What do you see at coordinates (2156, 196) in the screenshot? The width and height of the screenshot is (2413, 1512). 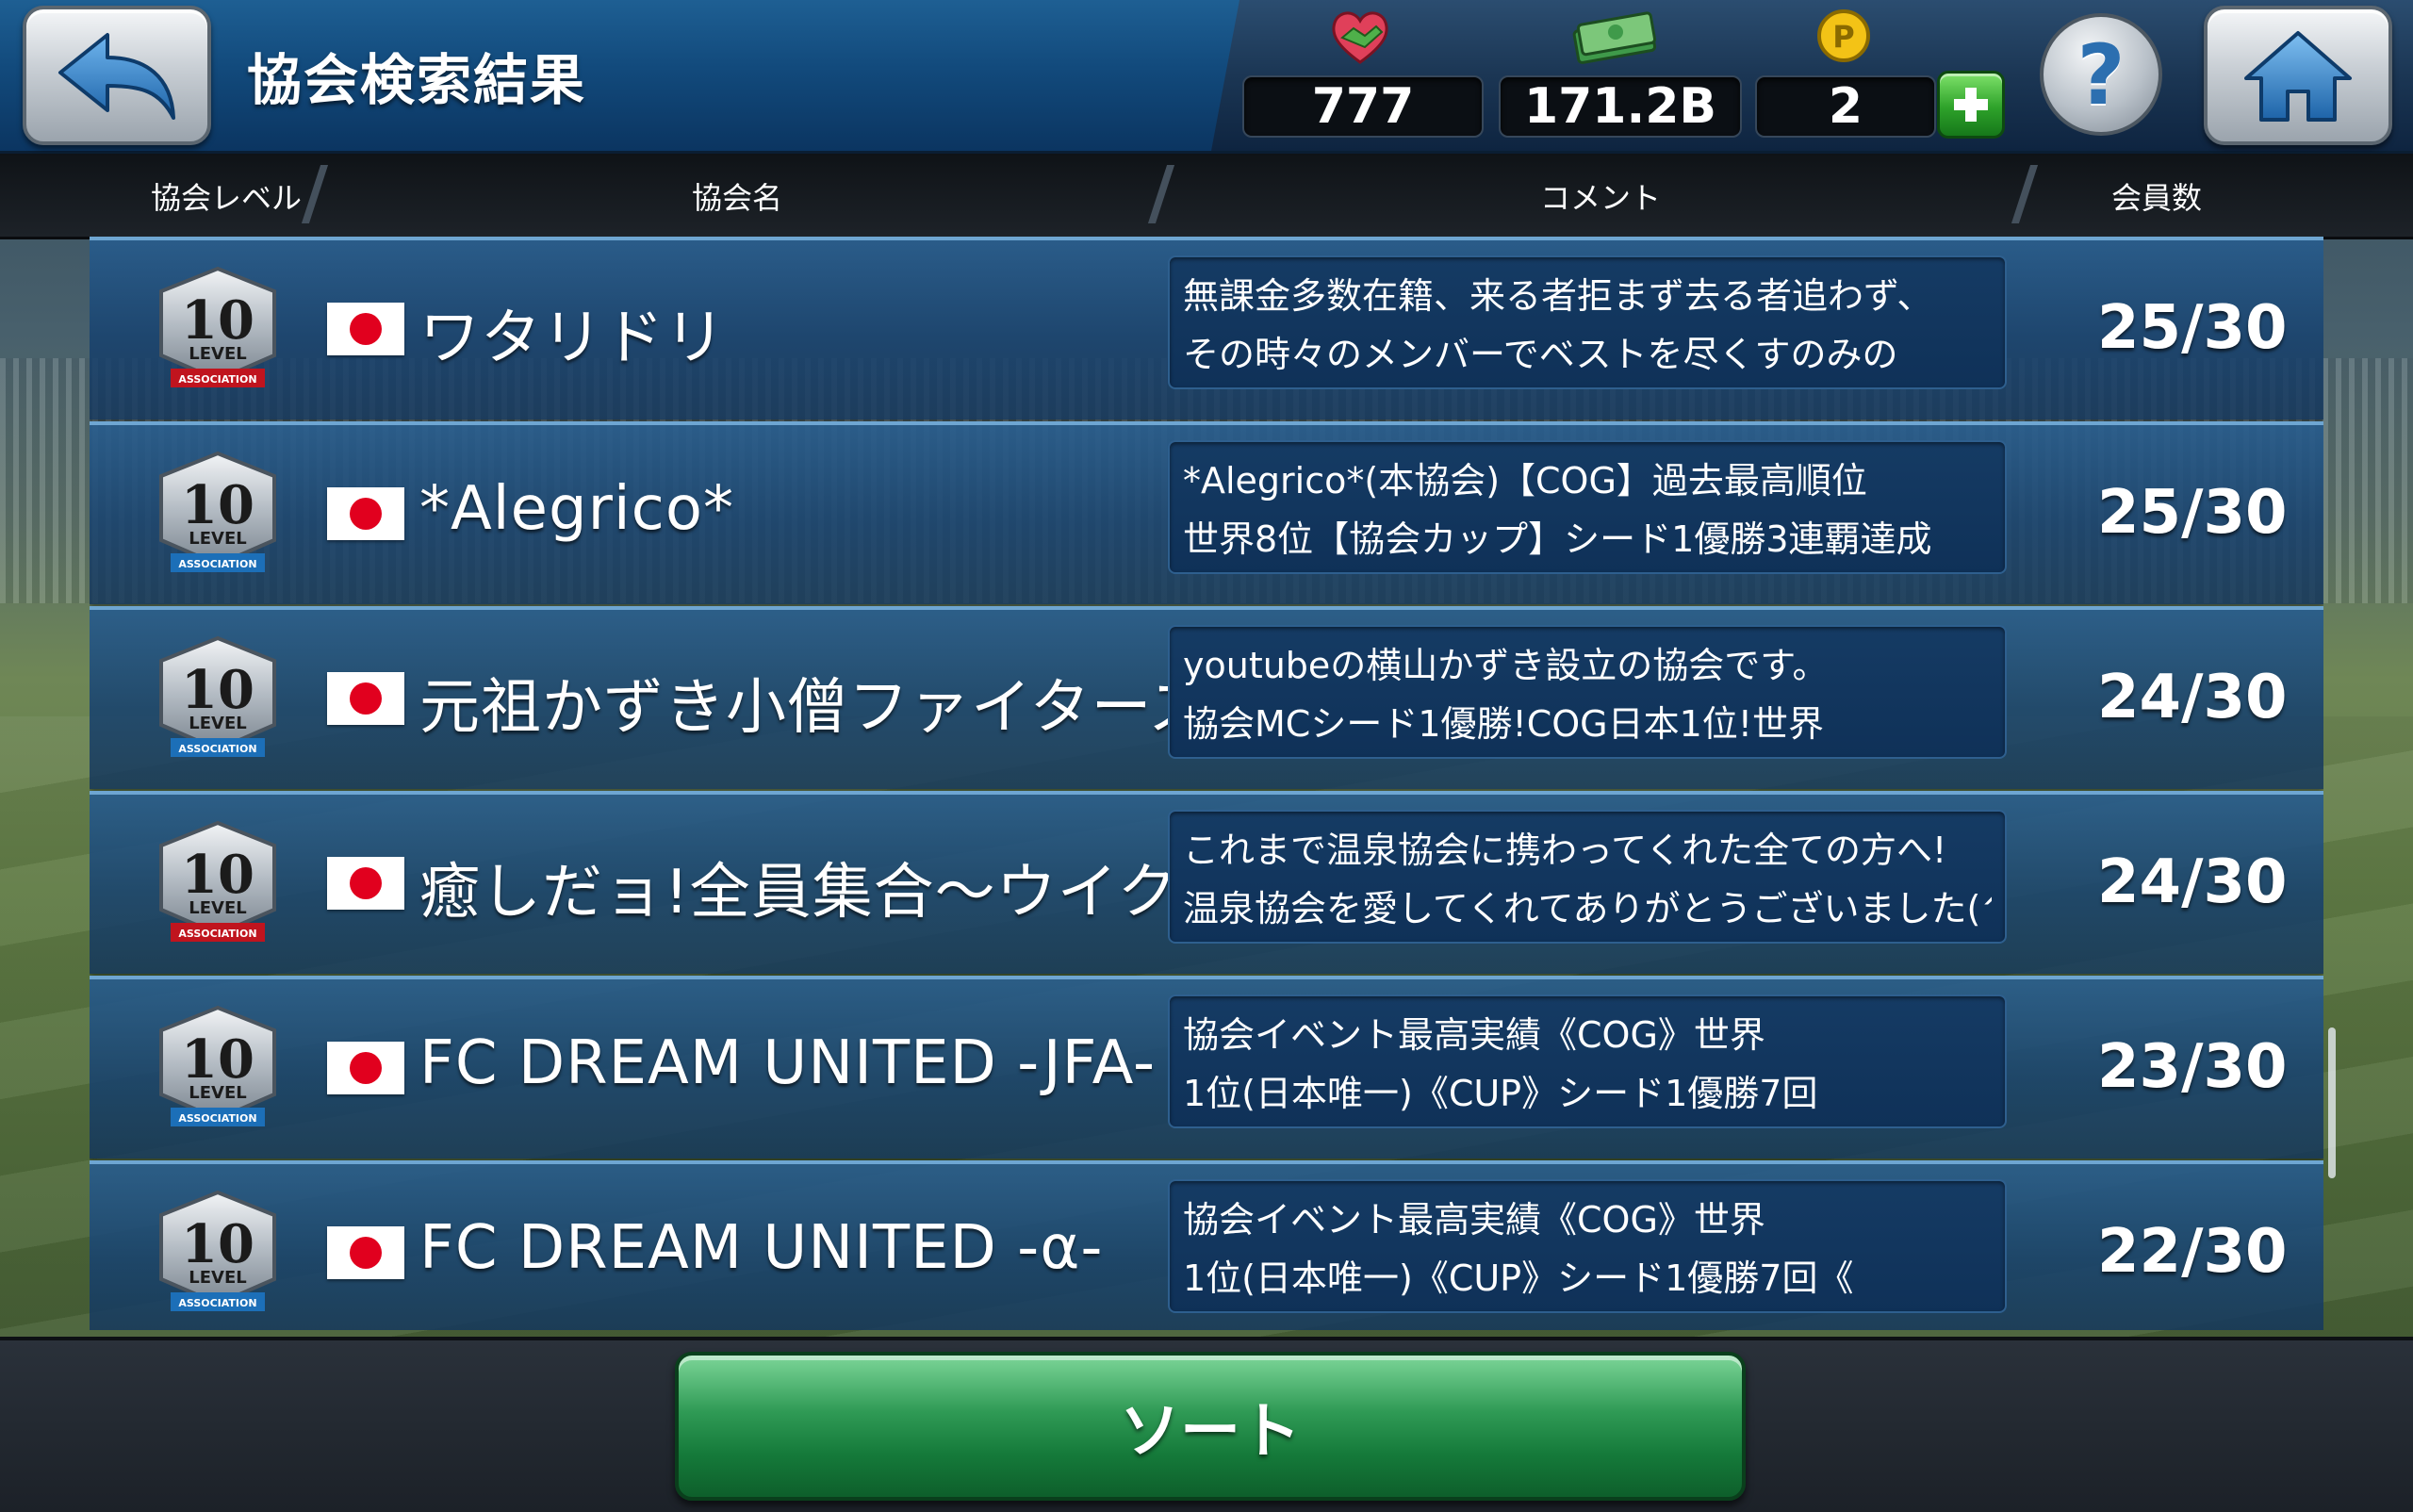 I see `column-members: 会員数` at bounding box center [2156, 196].